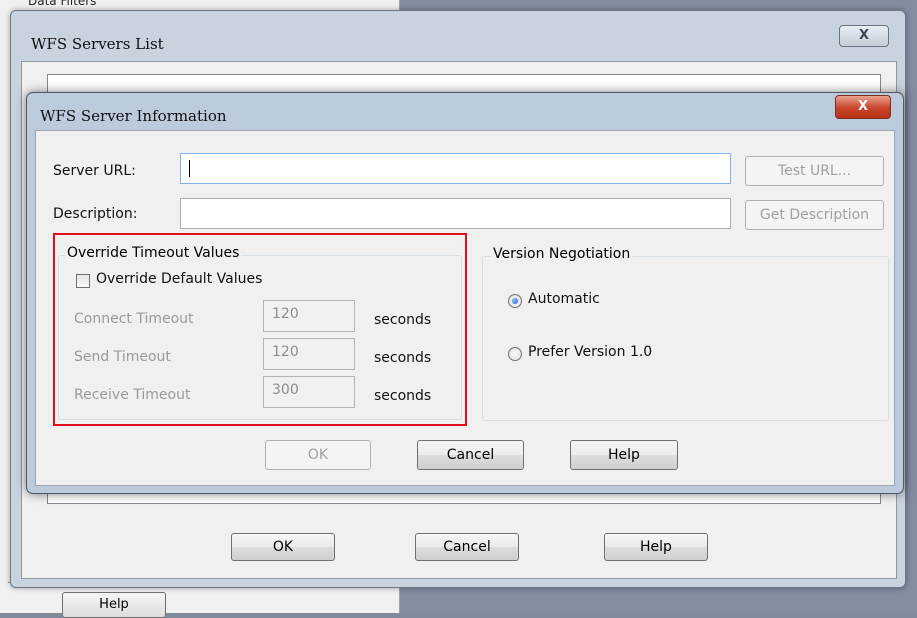 The height and width of the screenshot is (618, 917). I want to click on get-description-button: Get Description, so click(814, 215).